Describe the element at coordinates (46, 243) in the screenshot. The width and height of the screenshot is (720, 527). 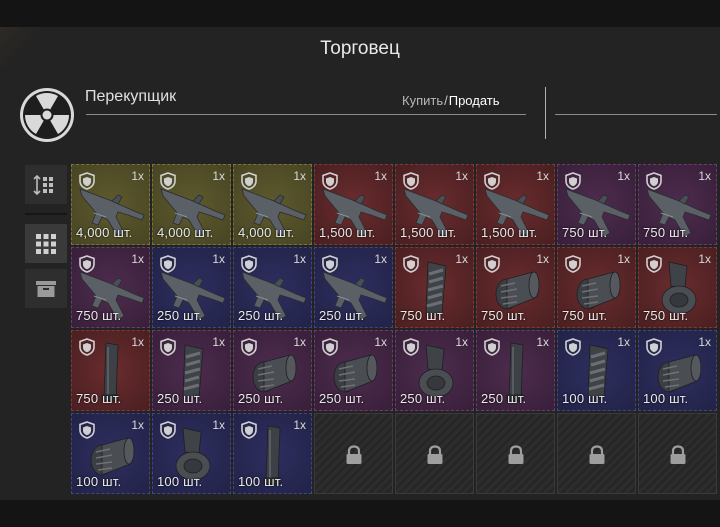
I see `grid-view-button` at that location.